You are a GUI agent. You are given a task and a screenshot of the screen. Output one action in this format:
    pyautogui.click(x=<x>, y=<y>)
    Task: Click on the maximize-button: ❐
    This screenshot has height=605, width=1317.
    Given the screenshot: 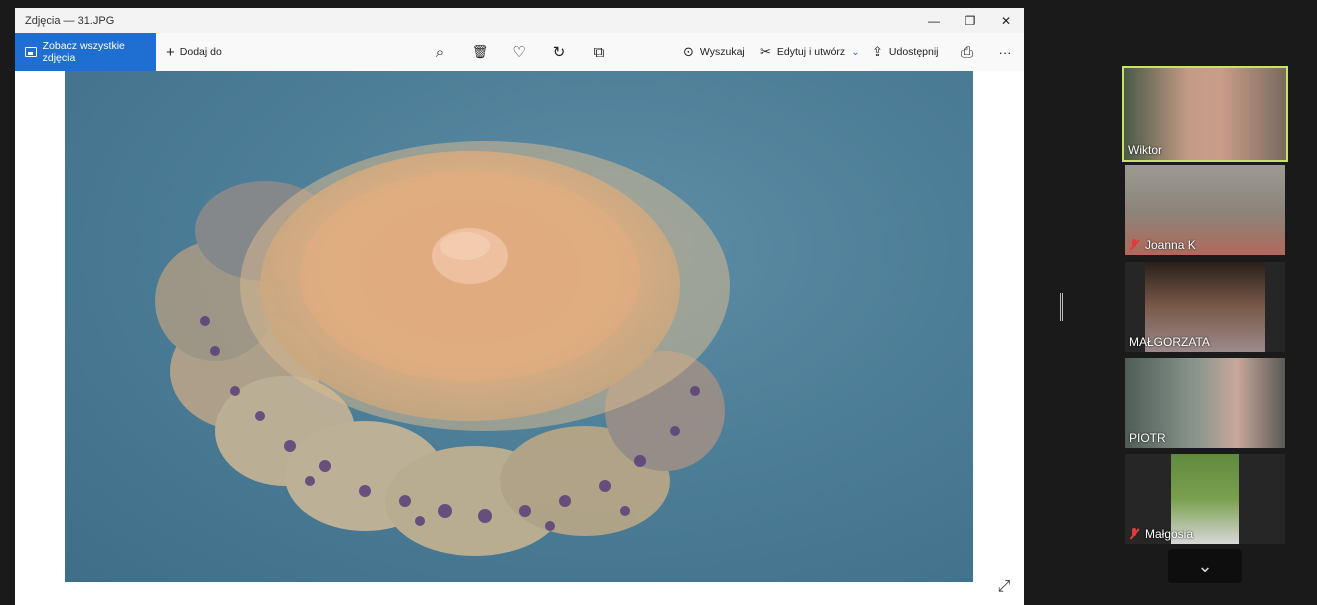 What is the action you would take?
    pyautogui.click(x=970, y=20)
    